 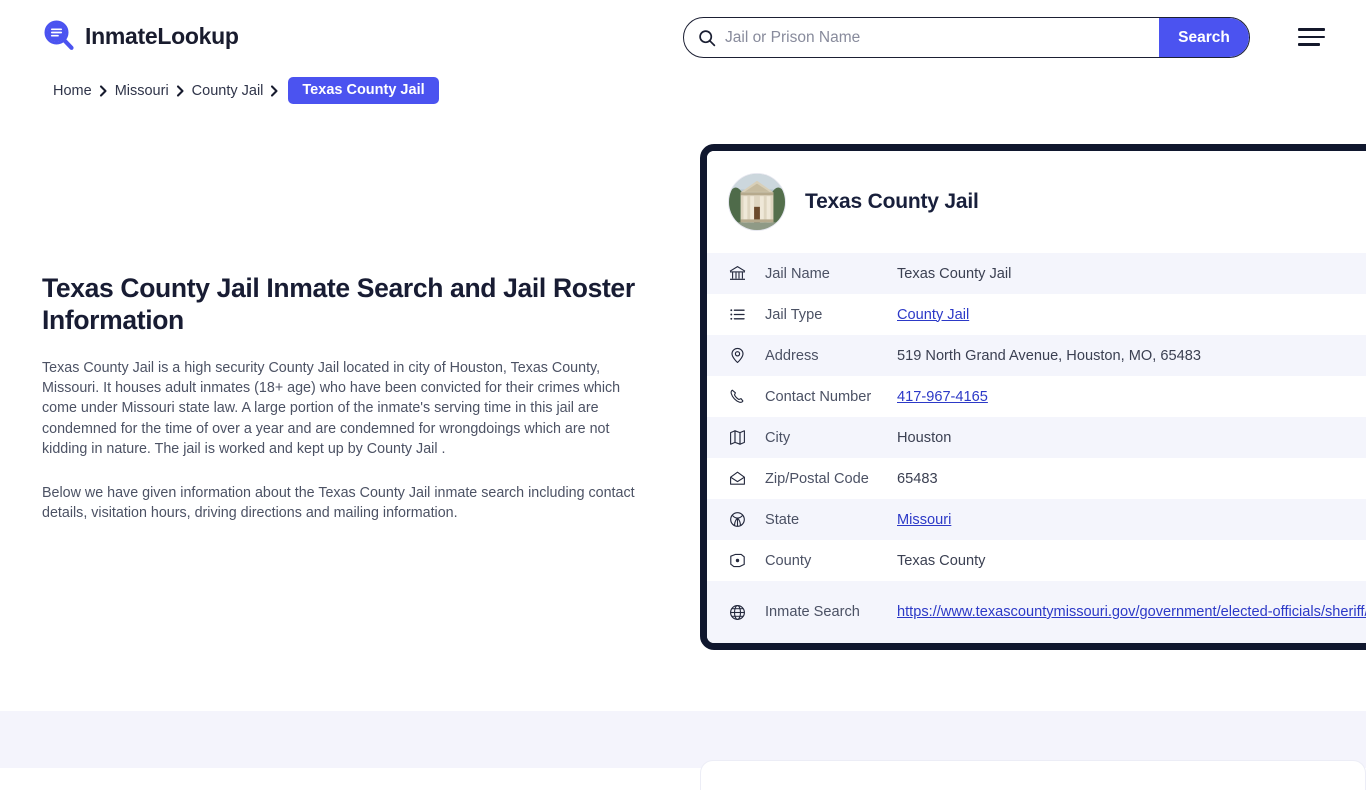 I want to click on brand-name: InmateLookup, so click(x=162, y=35).